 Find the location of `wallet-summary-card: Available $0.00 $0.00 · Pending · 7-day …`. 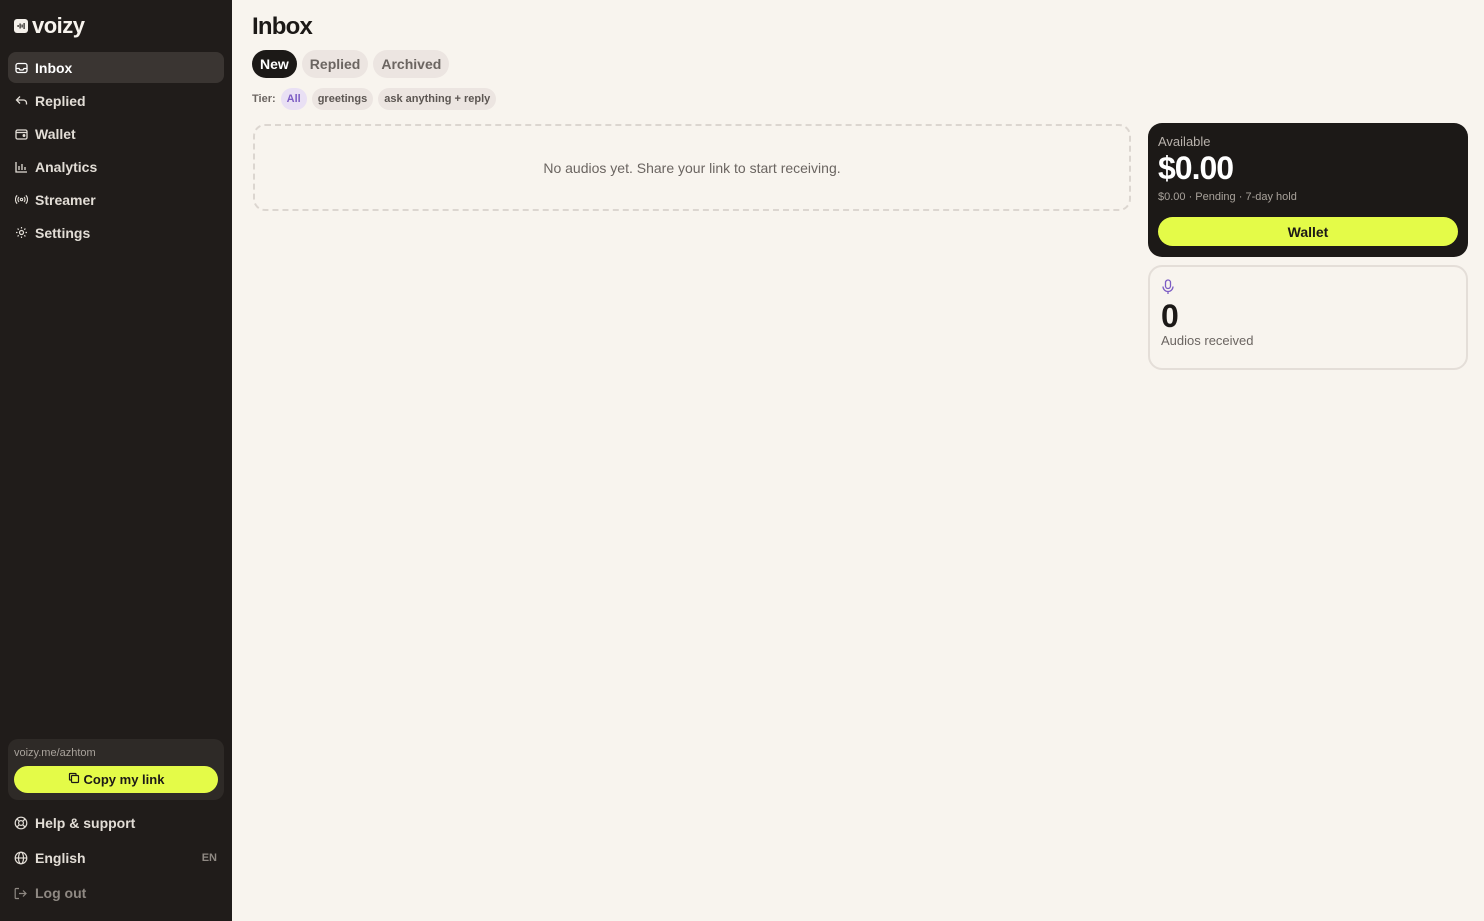

wallet-summary-card: Available $0.00 $0.00 · Pending · 7-day … is located at coordinates (1308, 190).